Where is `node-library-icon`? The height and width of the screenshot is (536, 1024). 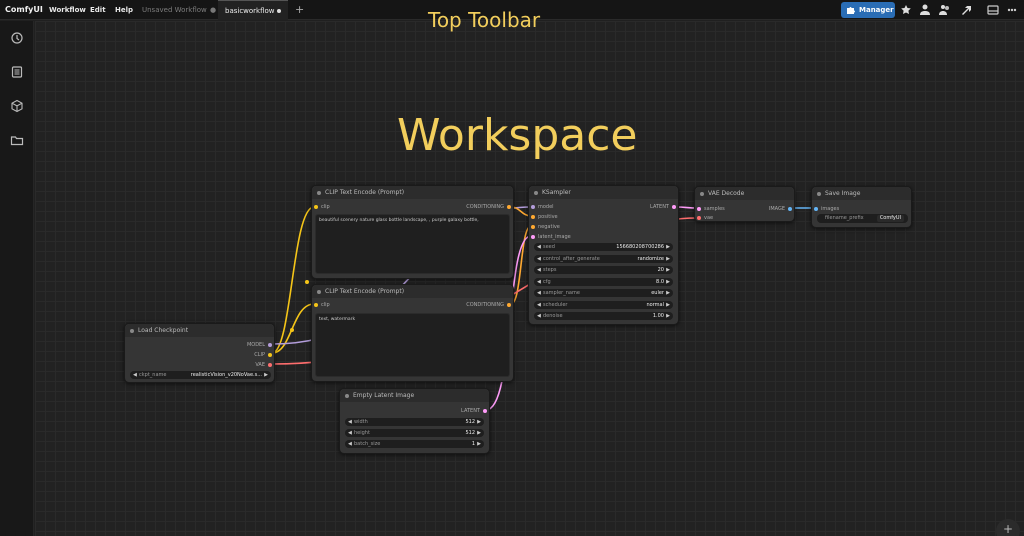 node-library-icon is located at coordinates (17, 106).